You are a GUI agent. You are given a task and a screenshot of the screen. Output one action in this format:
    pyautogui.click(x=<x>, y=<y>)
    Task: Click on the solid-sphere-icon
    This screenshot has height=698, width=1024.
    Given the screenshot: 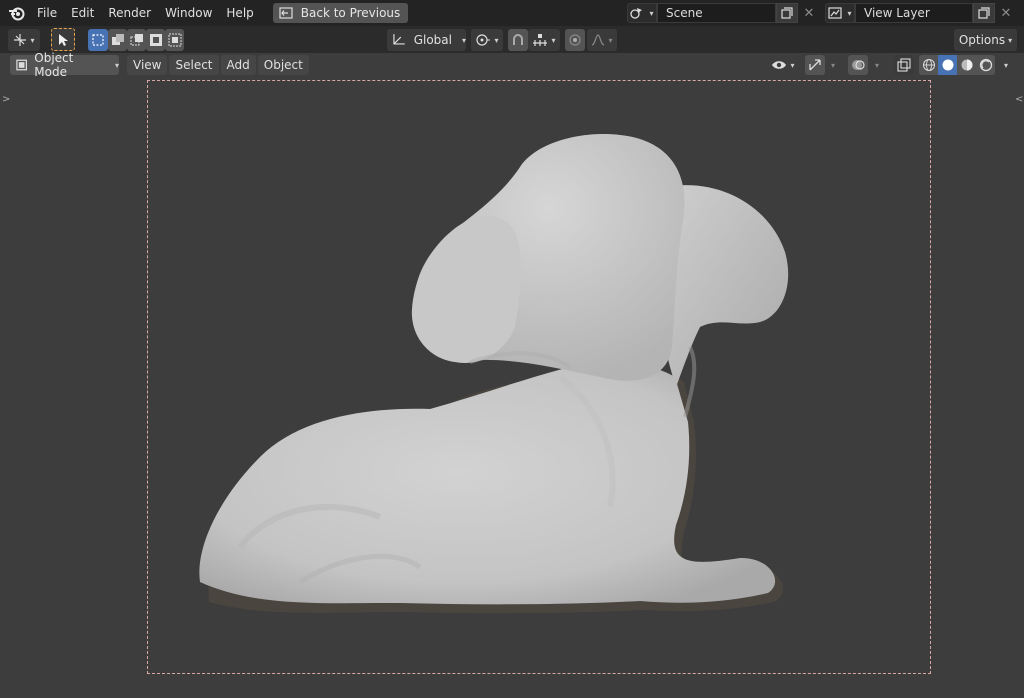 What is the action you would take?
    pyautogui.click(x=947, y=65)
    